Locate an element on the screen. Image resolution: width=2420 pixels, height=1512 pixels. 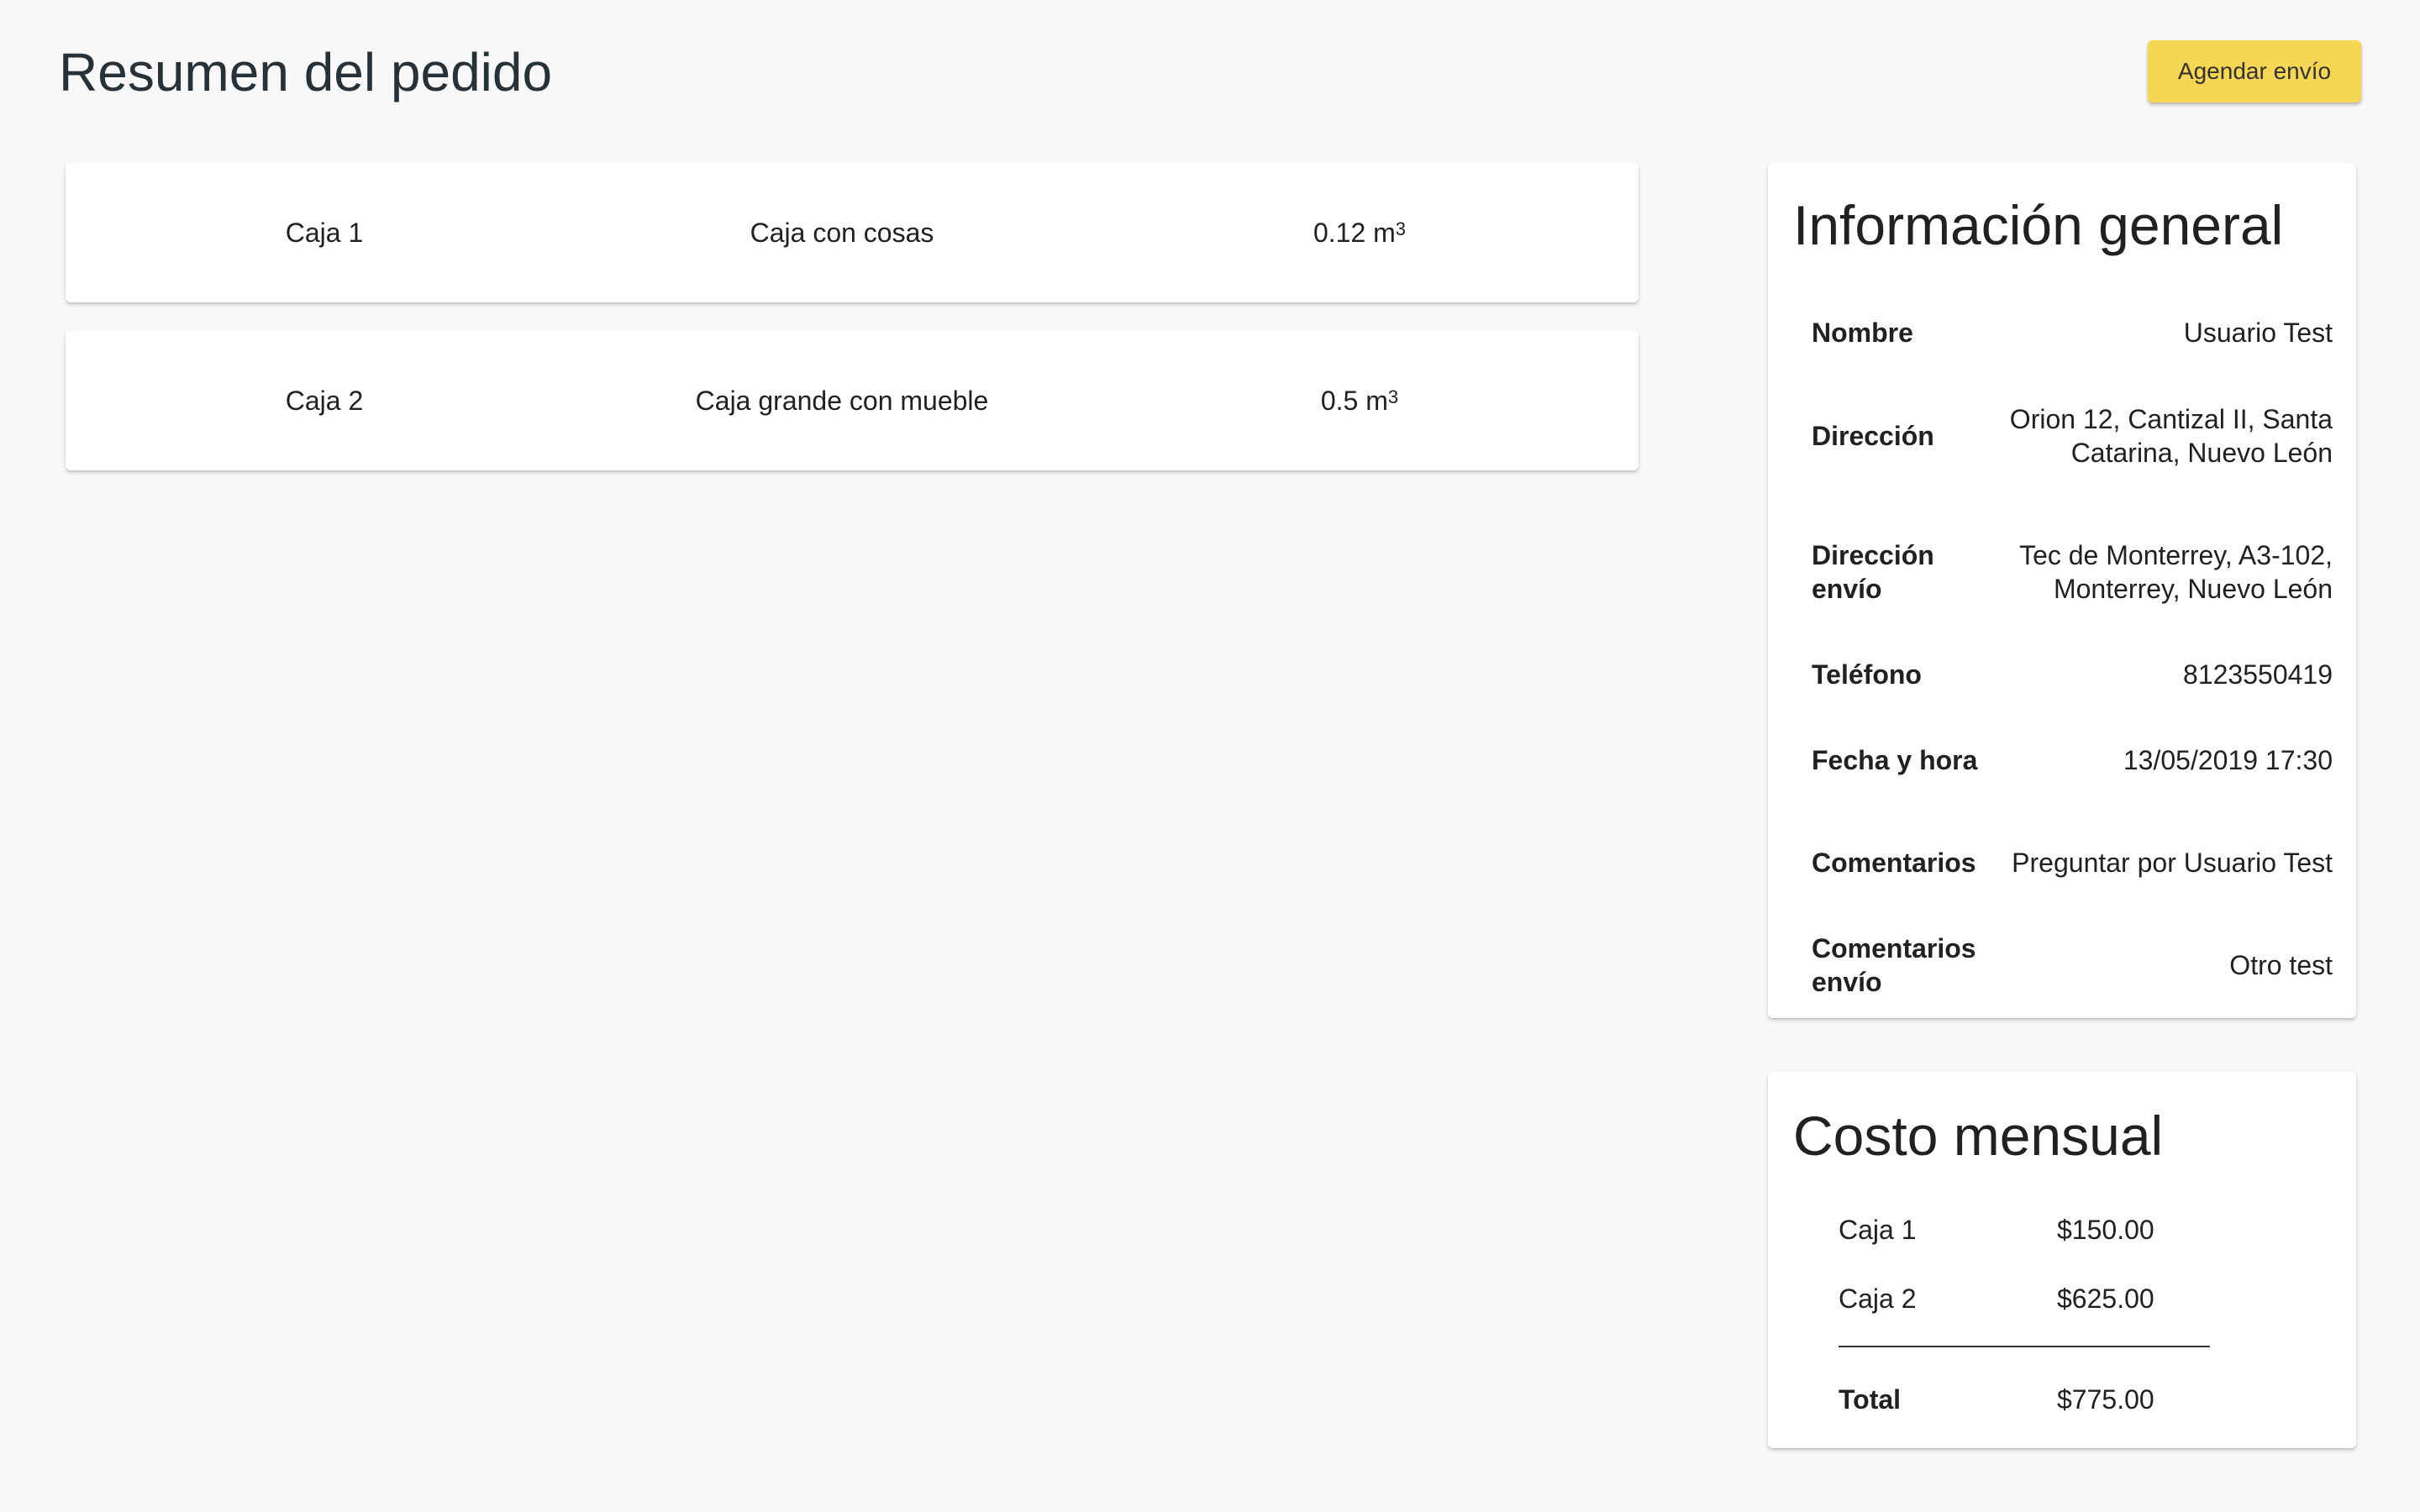
item-description: Caja grande con mueble is located at coordinates (842, 400).